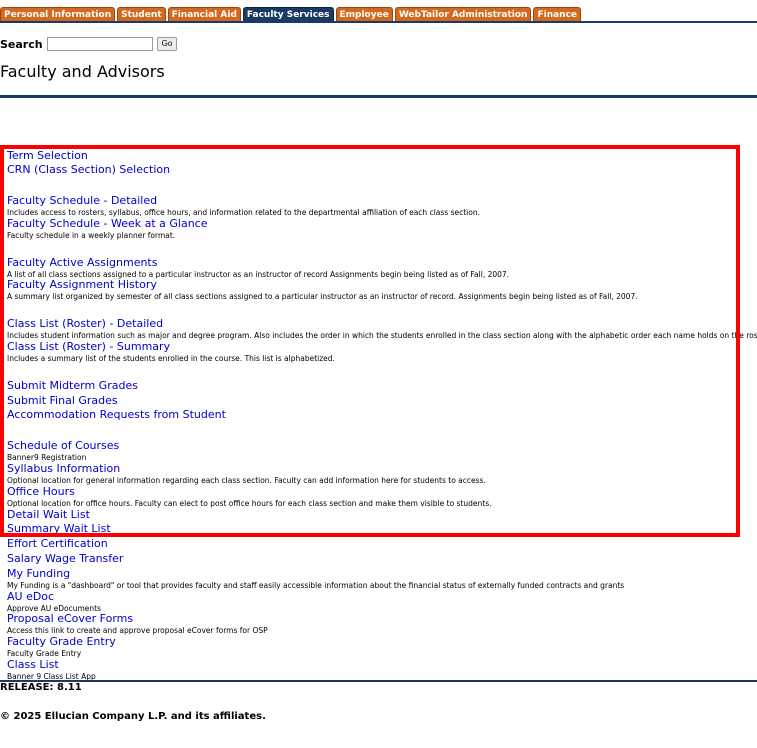  Describe the element at coordinates (21, 44) in the screenshot. I see `search-label: Search` at that location.